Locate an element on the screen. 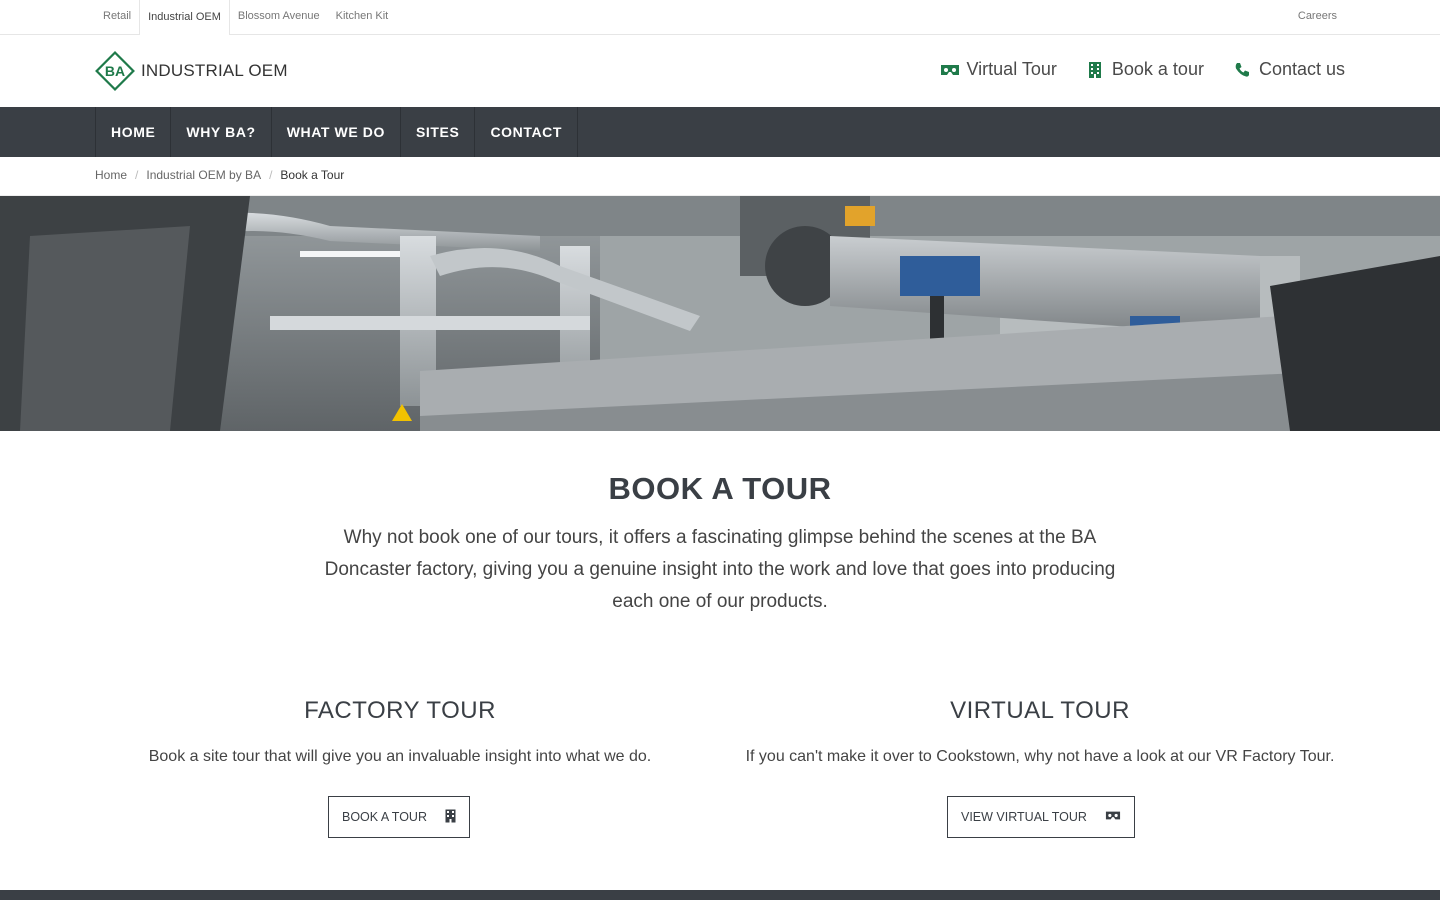 The height and width of the screenshot is (900, 1440). factory-tour-title: FACTORY TOUR is located at coordinates (400, 710).